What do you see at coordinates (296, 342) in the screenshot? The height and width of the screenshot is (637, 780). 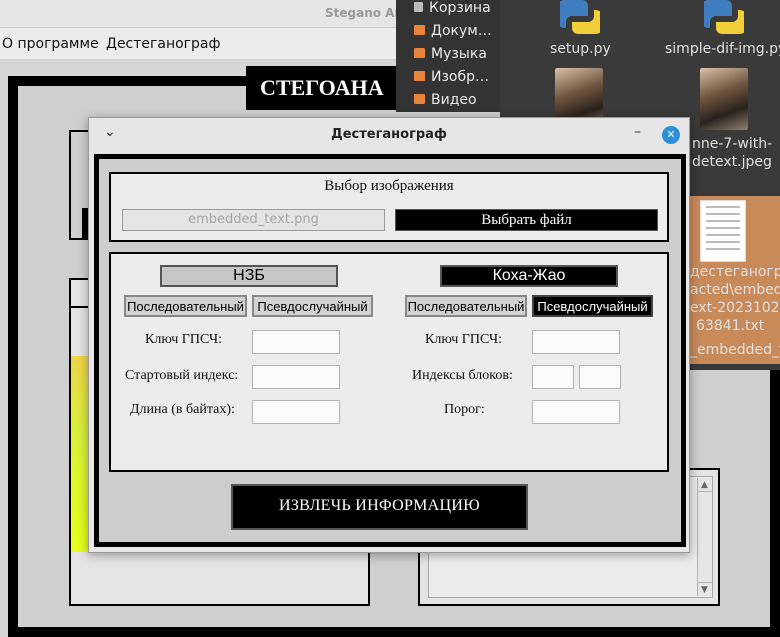 I see `lsb-prng-key-input` at bounding box center [296, 342].